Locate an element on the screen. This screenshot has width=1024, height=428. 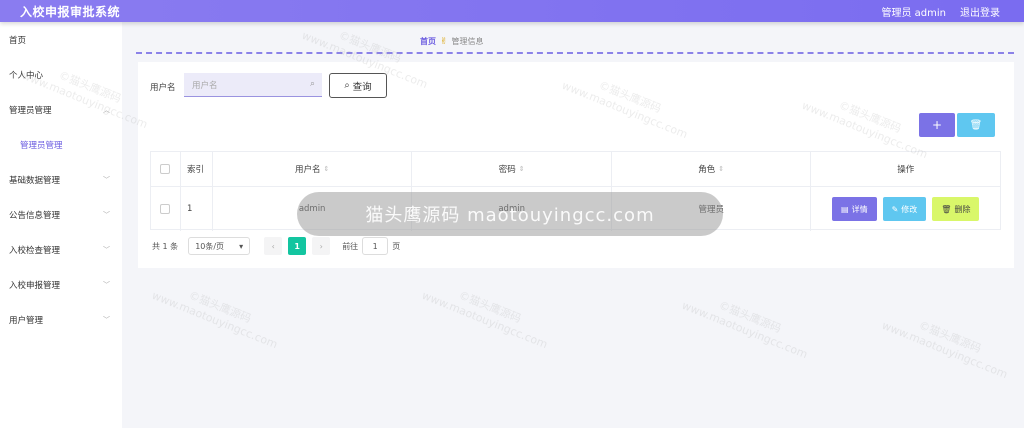
header-username: 用户名 ⇕ is located at coordinates (313, 169).